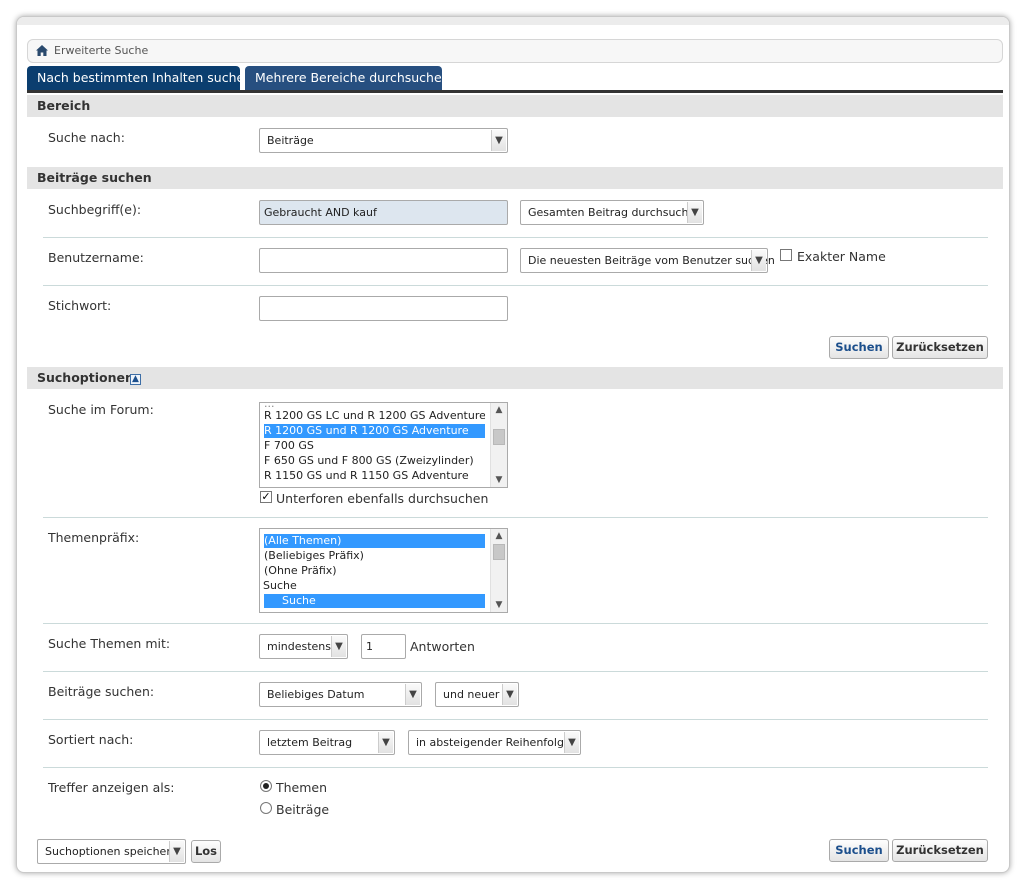 Image resolution: width=1025 pixels, height=885 pixels. I want to click on benutzername-label: Benutzername:, so click(96, 257).